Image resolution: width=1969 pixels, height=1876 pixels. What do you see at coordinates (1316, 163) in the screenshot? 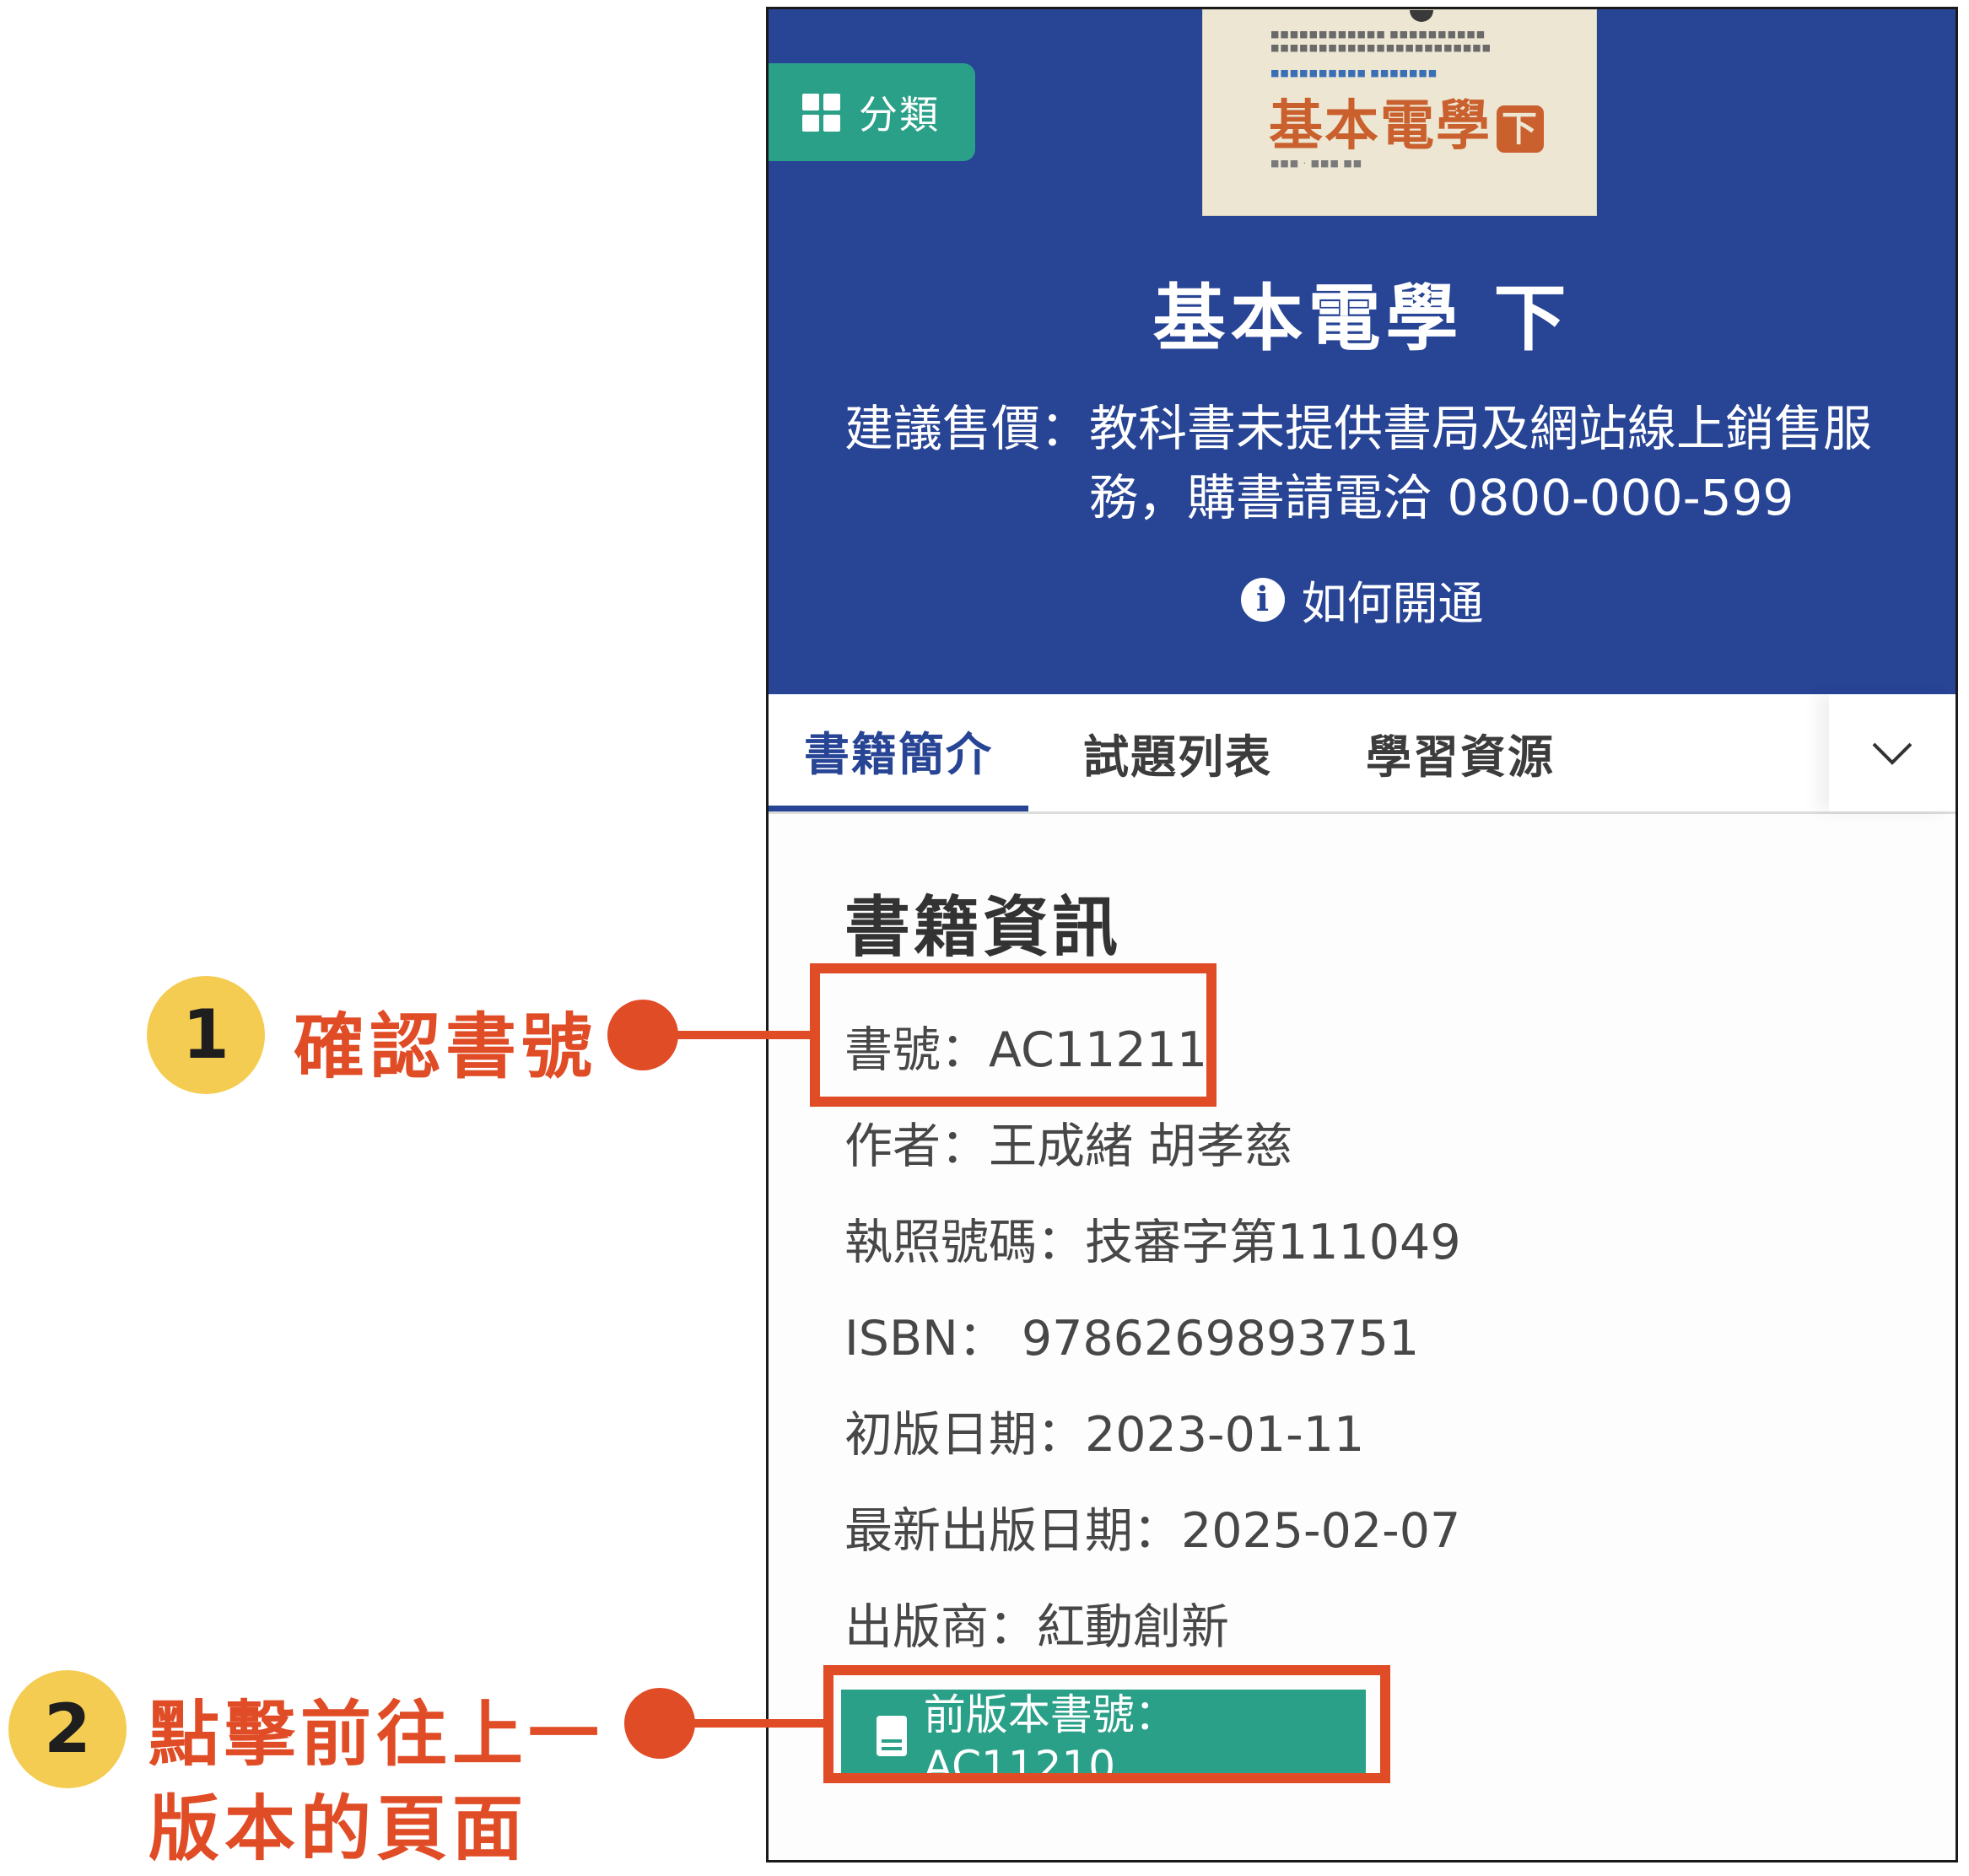
I see `cover-authors: ■■■ · ■■■ ■■` at bounding box center [1316, 163].